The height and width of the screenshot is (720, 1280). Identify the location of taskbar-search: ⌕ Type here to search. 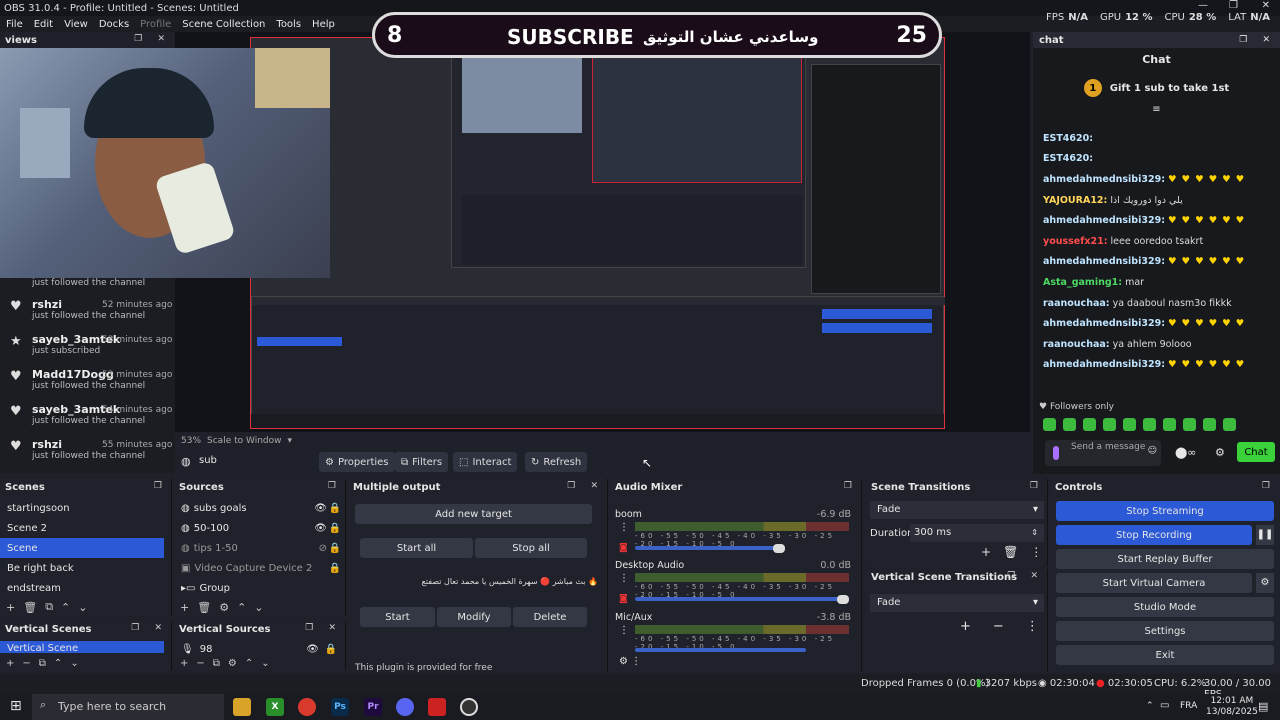
(128, 707).